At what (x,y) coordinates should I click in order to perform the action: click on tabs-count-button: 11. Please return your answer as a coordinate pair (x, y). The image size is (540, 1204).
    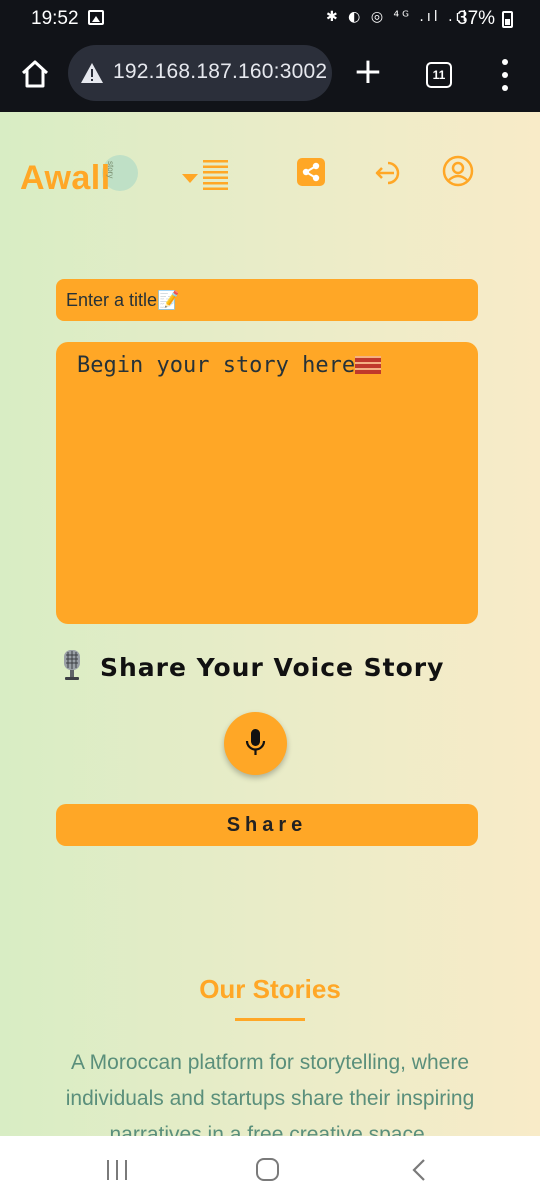
    Looking at the image, I should click on (439, 75).